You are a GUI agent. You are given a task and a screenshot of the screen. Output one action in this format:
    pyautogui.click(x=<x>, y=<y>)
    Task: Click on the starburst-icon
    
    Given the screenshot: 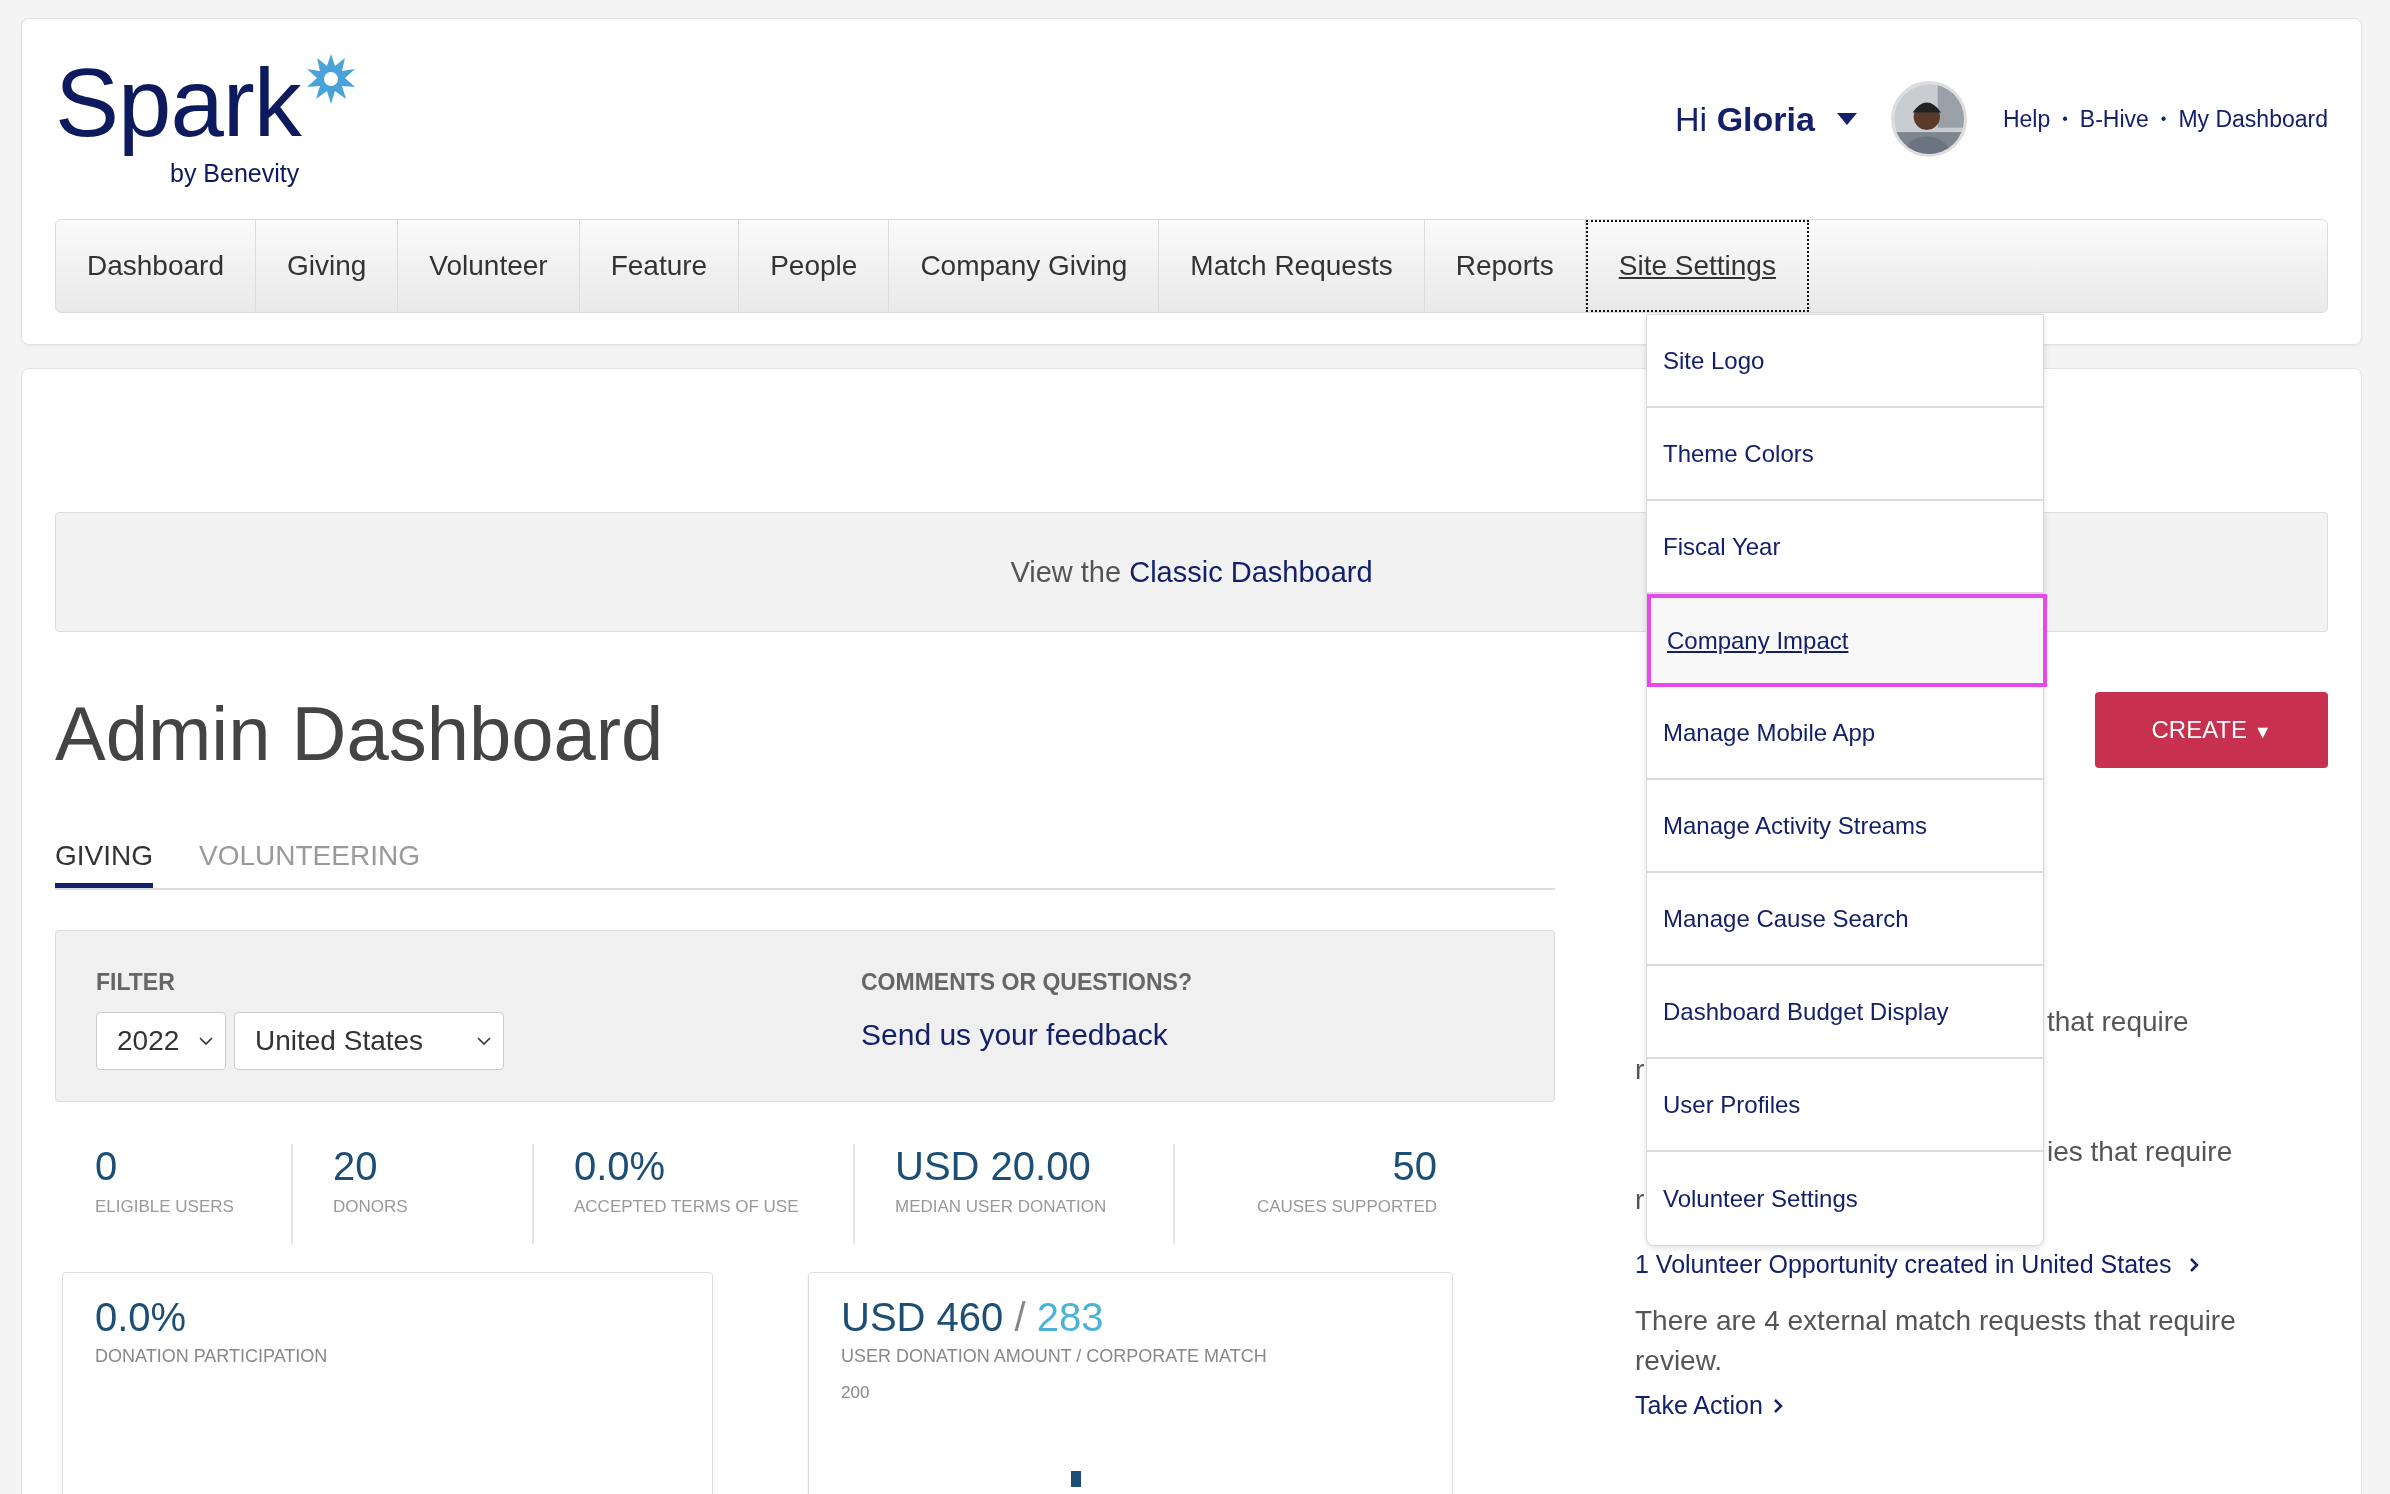 What is the action you would take?
    pyautogui.click(x=331, y=79)
    